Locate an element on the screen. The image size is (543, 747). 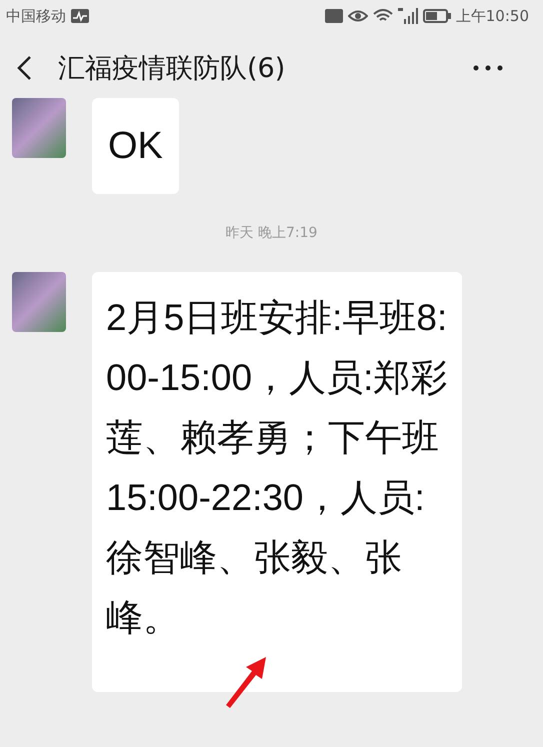
chat-title: 汇福疫情联防队(6) is located at coordinates (172, 69).